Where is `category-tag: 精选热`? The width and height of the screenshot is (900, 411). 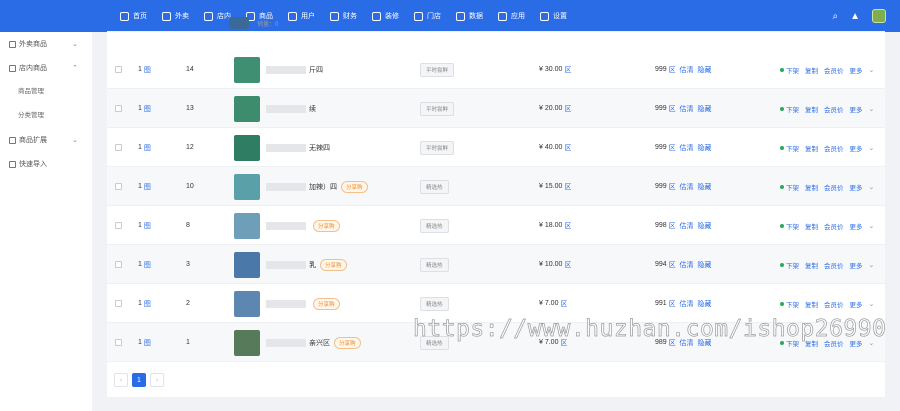 category-tag: 精选热 is located at coordinates (434, 225).